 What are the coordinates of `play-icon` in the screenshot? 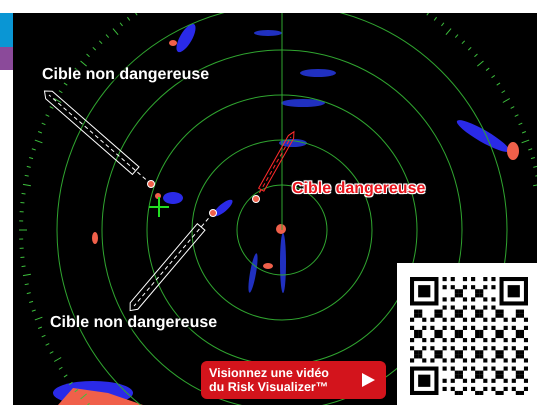 It's located at (368, 380).